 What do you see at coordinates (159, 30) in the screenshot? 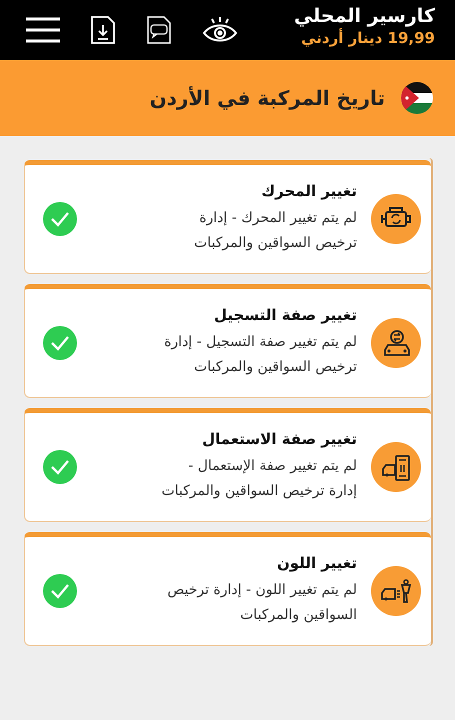
I see `message-document-icon` at bounding box center [159, 30].